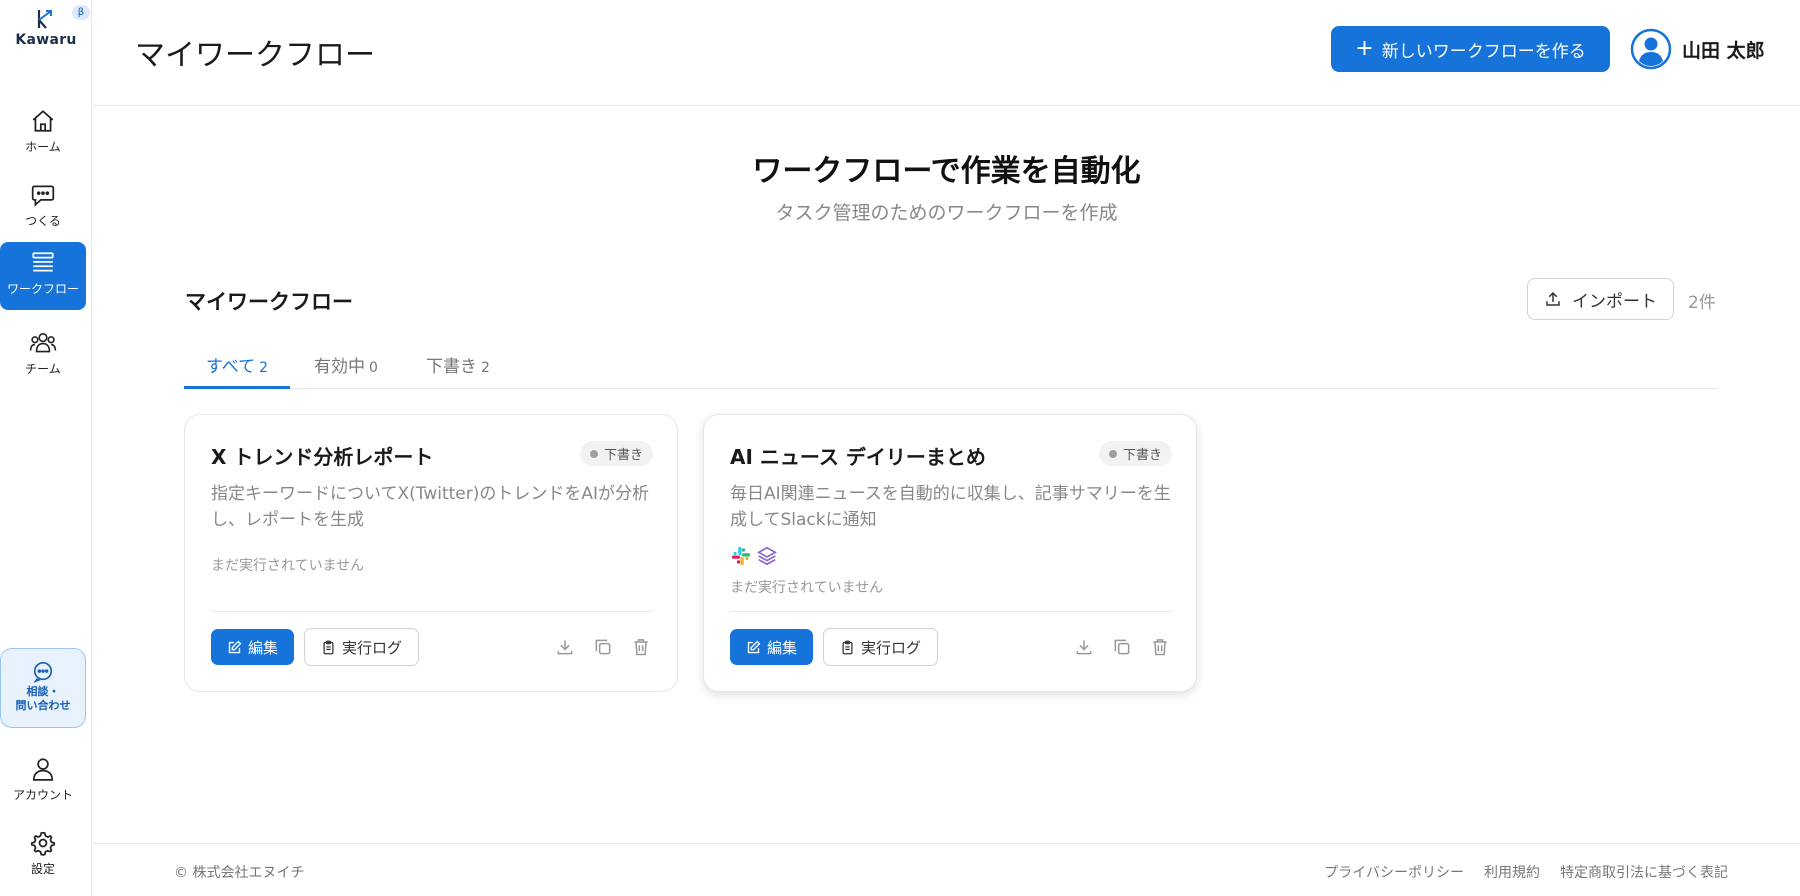 The width and height of the screenshot is (1800, 896). I want to click on filter-tabs: すべて 2 有効中 0 下書き 2, so click(951, 366).